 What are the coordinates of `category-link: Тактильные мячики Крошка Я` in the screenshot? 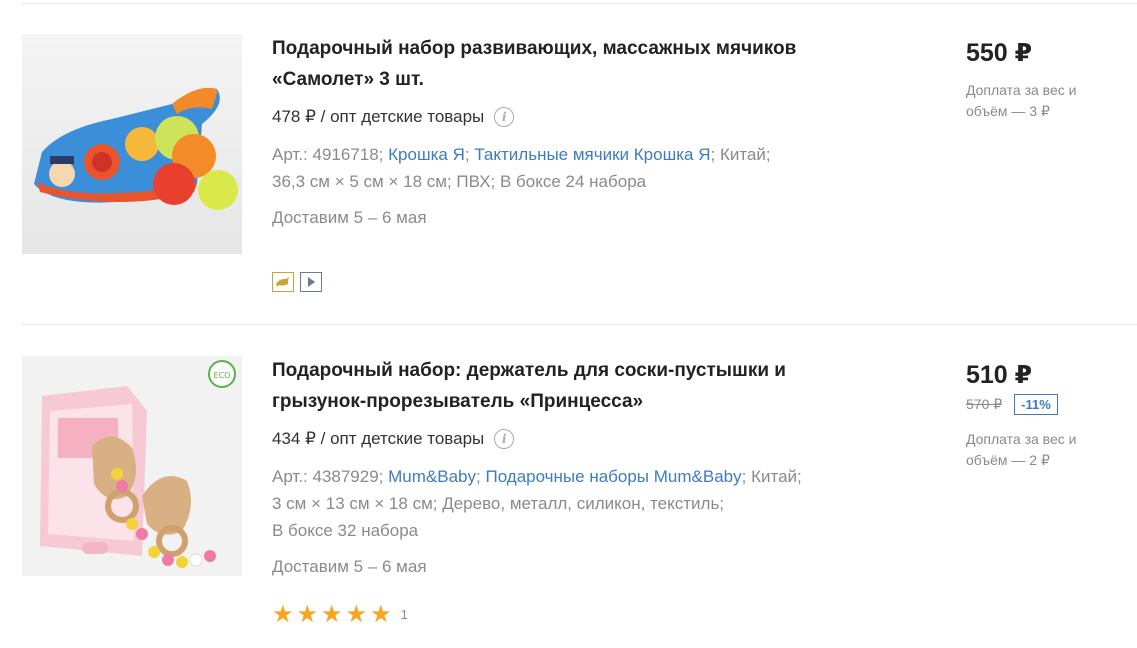 It's located at (592, 154).